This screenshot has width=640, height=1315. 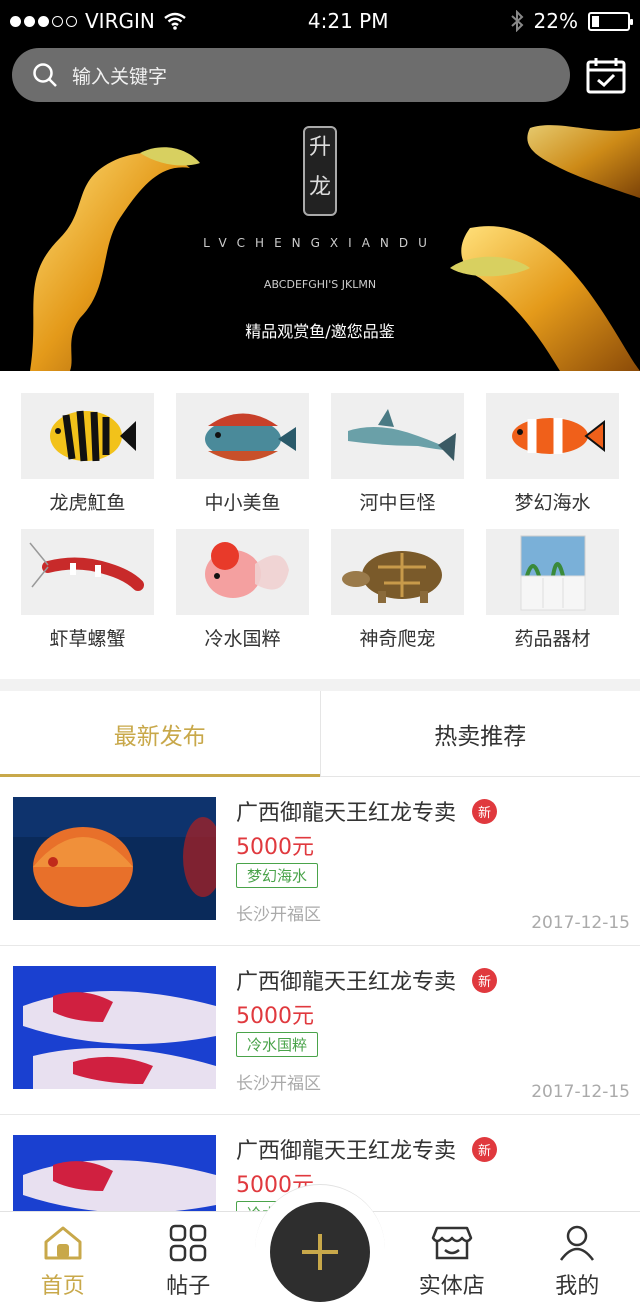 What do you see at coordinates (120, 21) in the screenshot?
I see `carrier-name: VIRGIN` at bounding box center [120, 21].